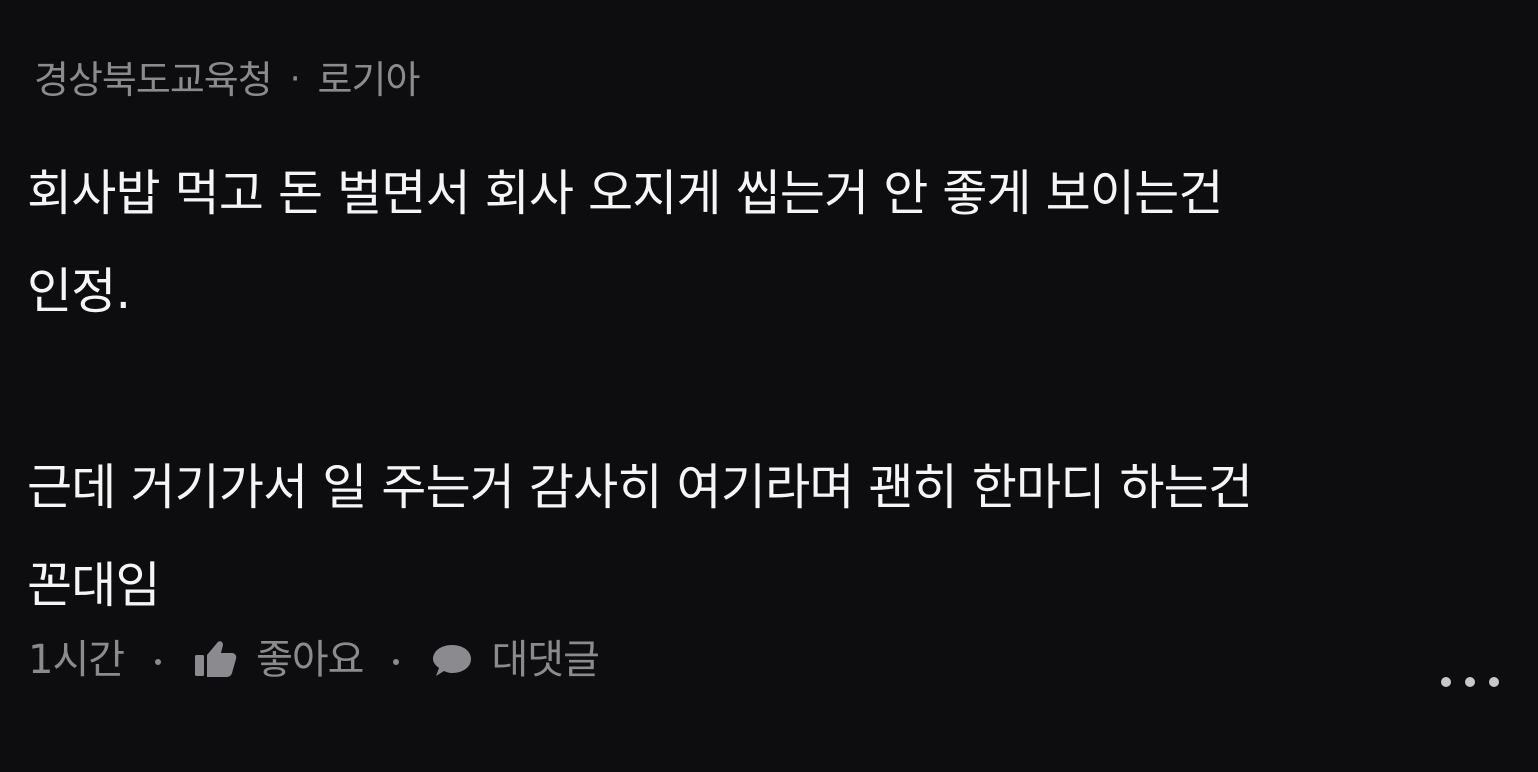 The height and width of the screenshot is (772, 1538). What do you see at coordinates (545, 660) in the screenshot?
I see `reply-label: 대댓글` at bounding box center [545, 660].